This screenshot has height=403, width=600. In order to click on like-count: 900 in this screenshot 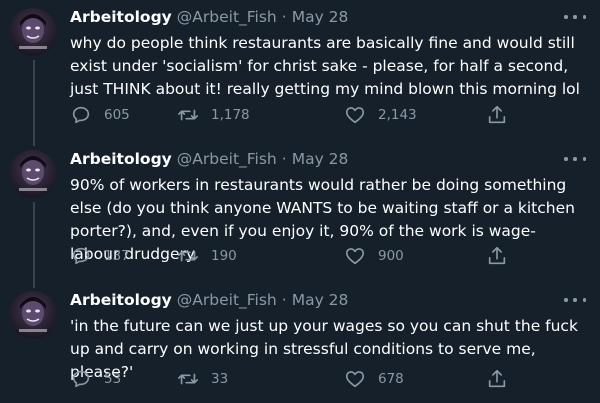, I will do `click(391, 256)`.